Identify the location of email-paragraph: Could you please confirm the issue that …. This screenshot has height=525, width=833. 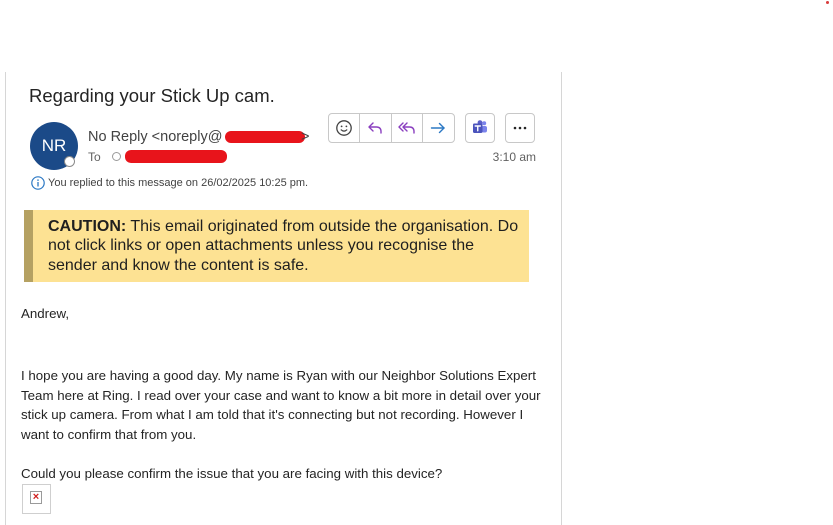
(232, 473).